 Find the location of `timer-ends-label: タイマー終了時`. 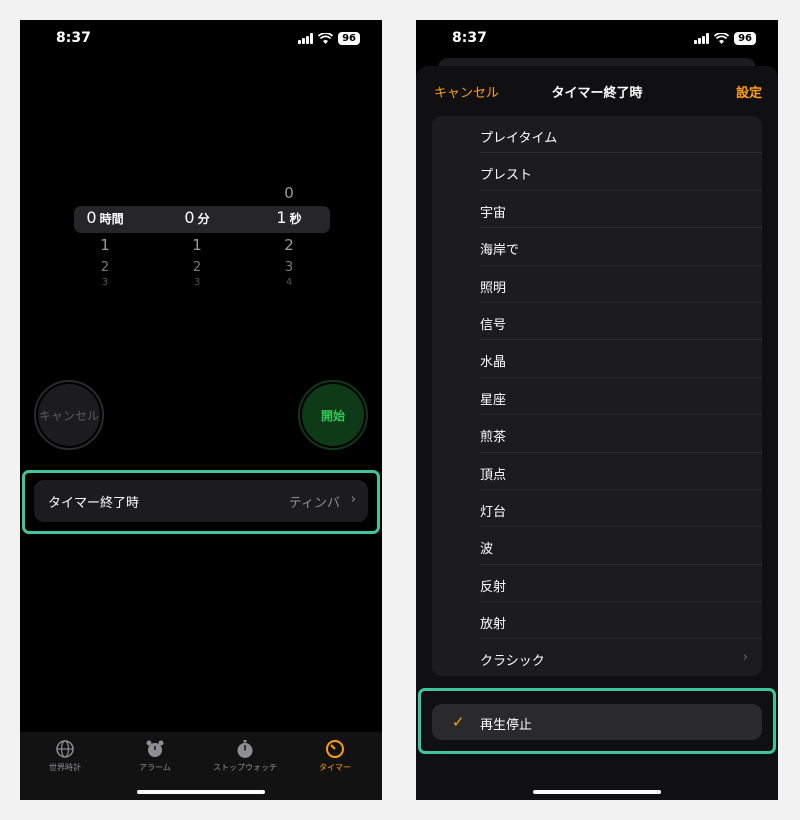

timer-ends-label: タイマー終了時 is located at coordinates (94, 503).